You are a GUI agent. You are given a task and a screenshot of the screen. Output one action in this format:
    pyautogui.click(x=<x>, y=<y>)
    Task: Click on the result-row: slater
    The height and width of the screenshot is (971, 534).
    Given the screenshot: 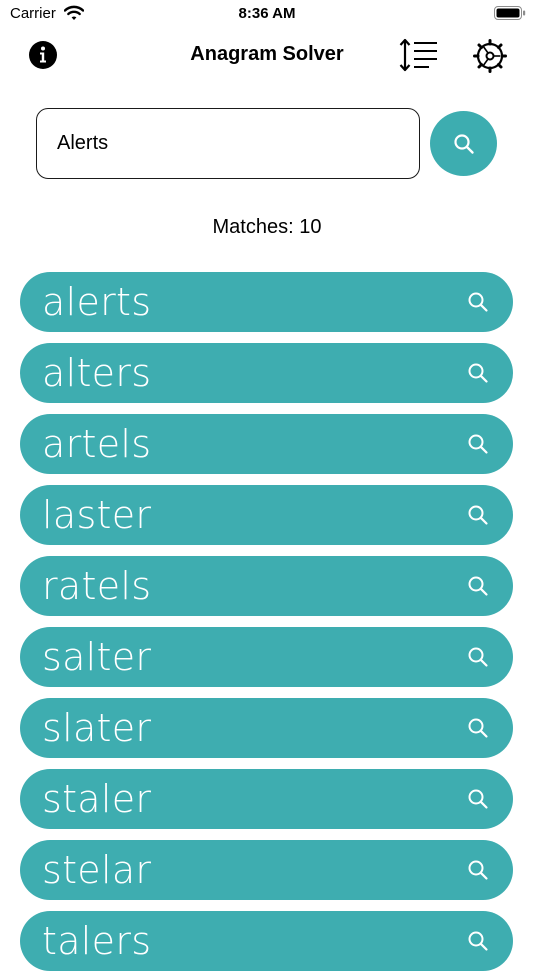 What is the action you would take?
    pyautogui.click(x=266, y=728)
    